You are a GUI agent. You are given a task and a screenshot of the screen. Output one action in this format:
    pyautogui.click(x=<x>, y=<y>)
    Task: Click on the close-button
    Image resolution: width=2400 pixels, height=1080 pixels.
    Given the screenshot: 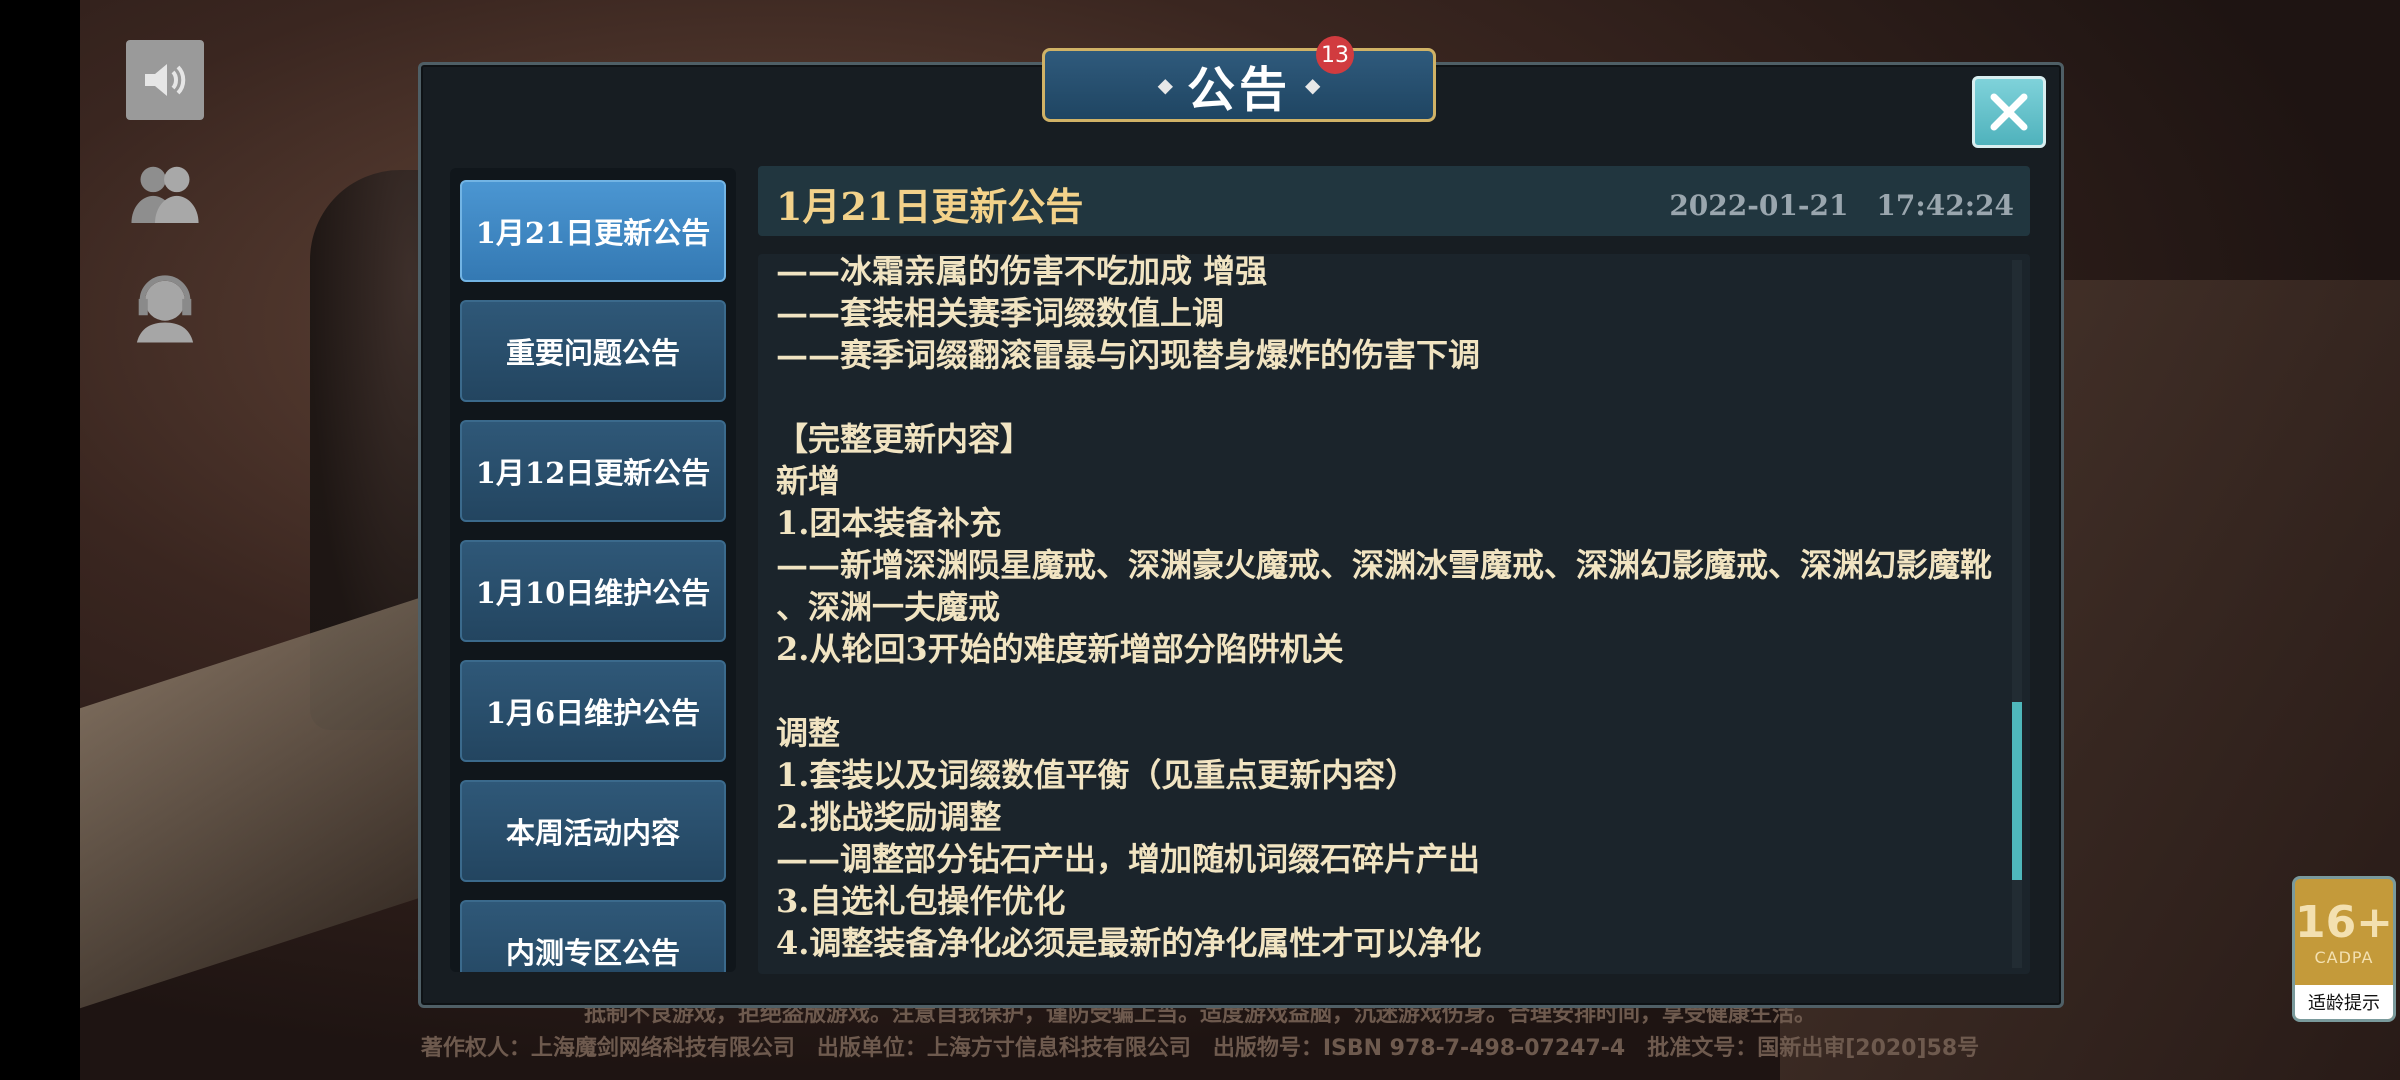 What is the action you would take?
    pyautogui.click(x=2009, y=112)
    